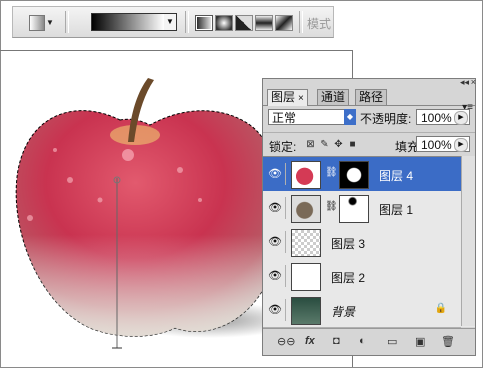 The image size is (483, 368). What do you see at coordinates (338, 144) in the screenshot?
I see `lock-position-icon: ✥` at bounding box center [338, 144].